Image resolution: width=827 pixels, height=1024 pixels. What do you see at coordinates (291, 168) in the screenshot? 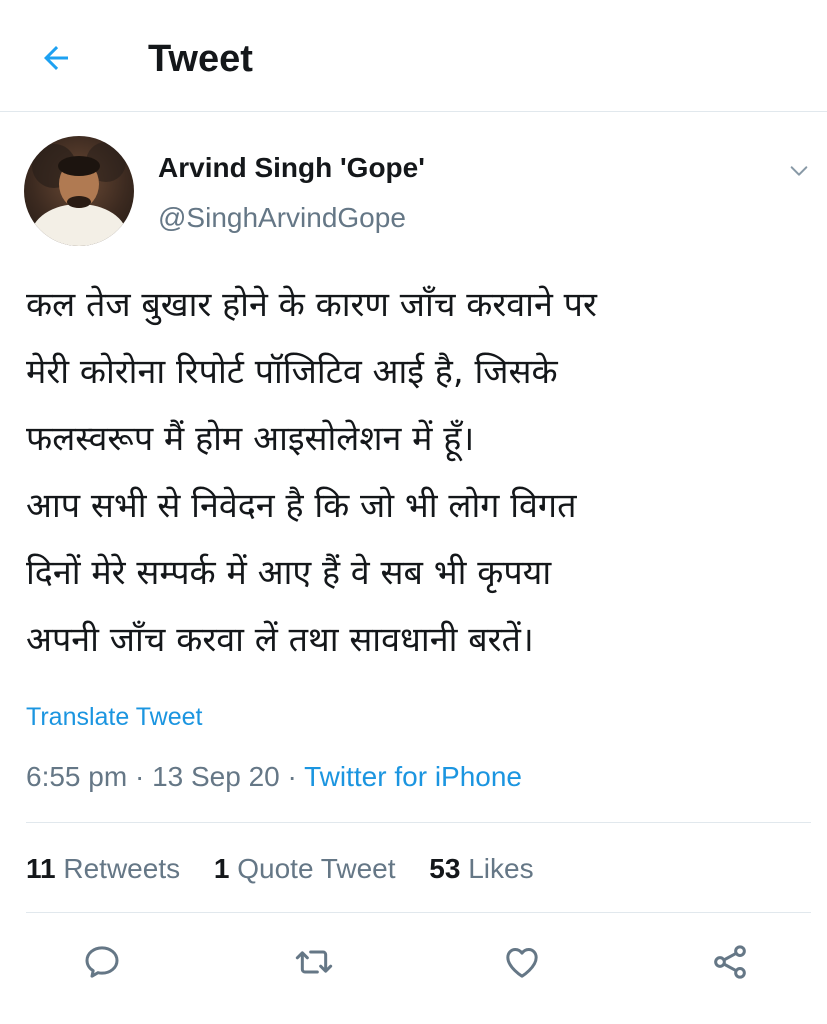
I see `author-name: Arvind Singh 'Gope'` at bounding box center [291, 168].